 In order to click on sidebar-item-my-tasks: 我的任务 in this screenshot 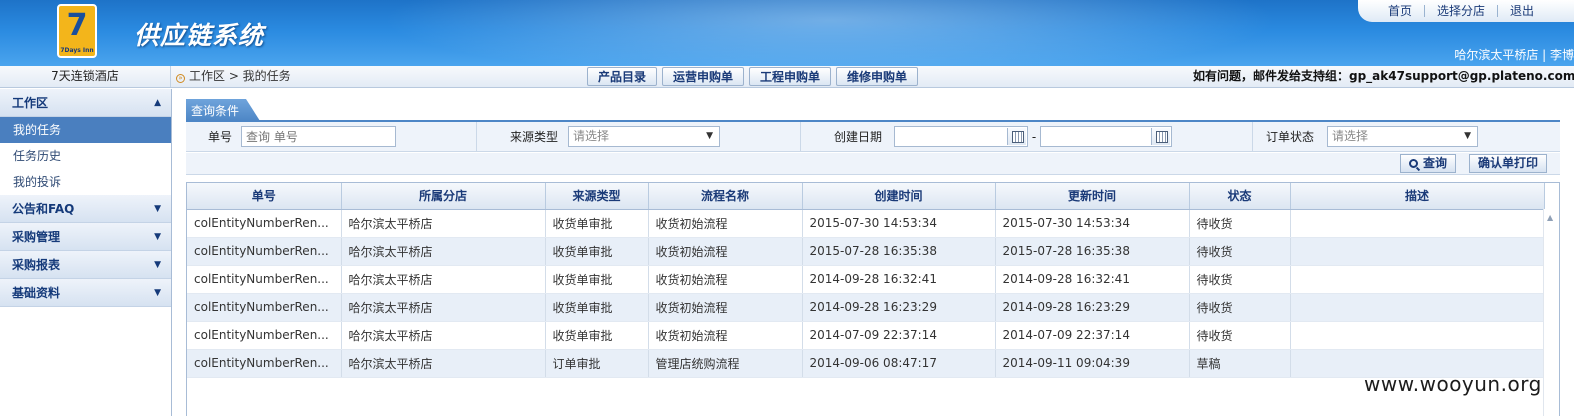, I will do `click(85, 130)`.